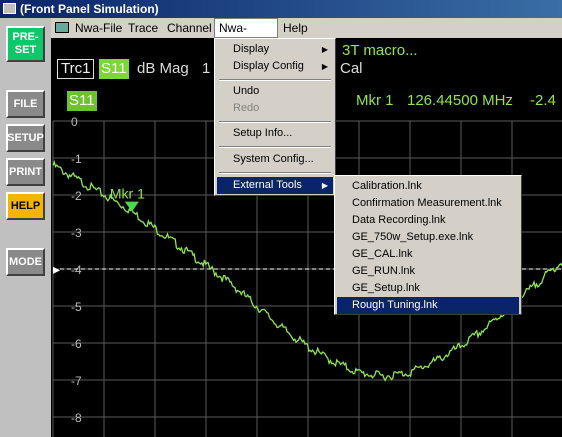 Image resolution: width=562 pixels, height=437 pixels. What do you see at coordinates (76, 344) in the screenshot?
I see `y-tick-label: -6` at bounding box center [76, 344].